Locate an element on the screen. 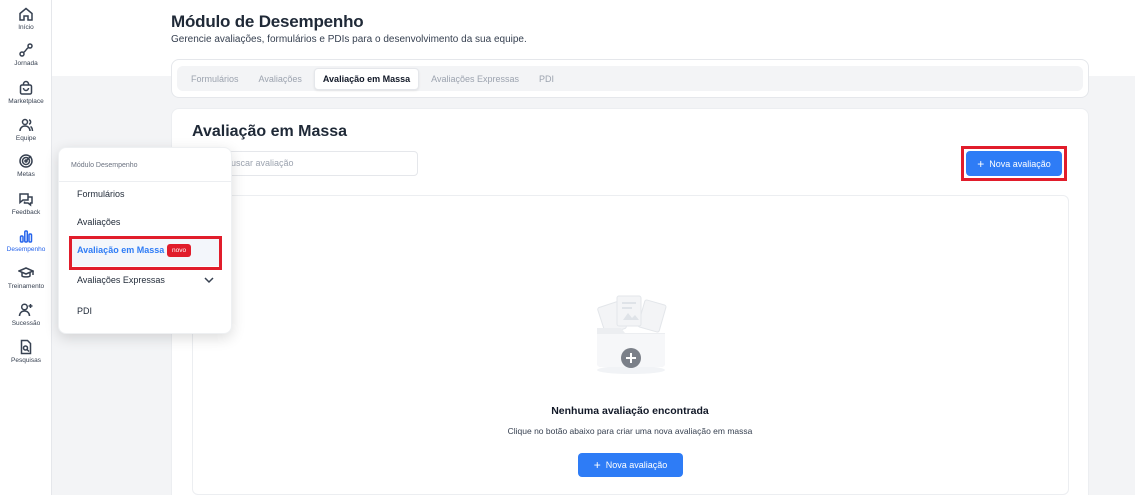 The height and width of the screenshot is (495, 1135). tab-avaliacao-em-massa: Avaliação em Massa is located at coordinates (366, 78).